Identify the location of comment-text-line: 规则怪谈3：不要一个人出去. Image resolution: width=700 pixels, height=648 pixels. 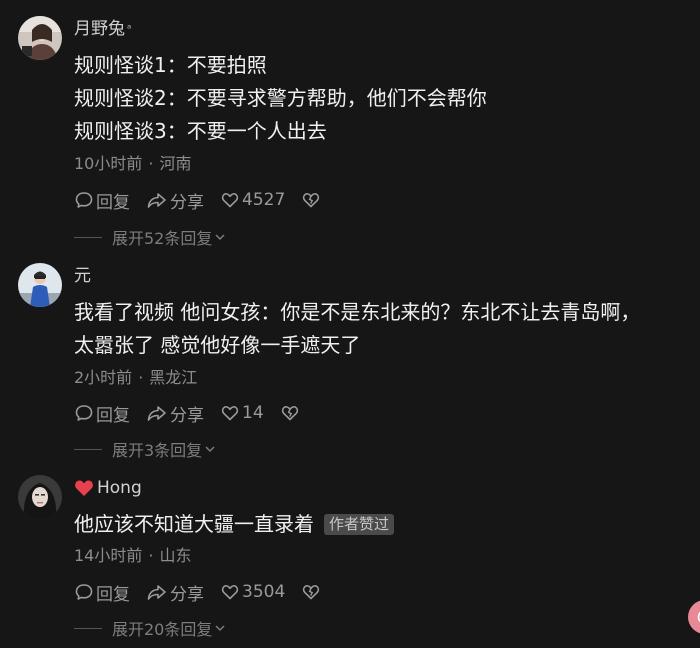
(200, 131).